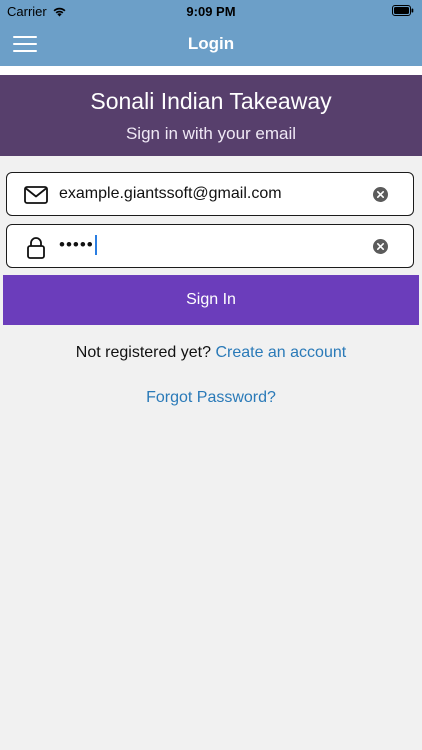  Describe the element at coordinates (36, 195) in the screenshot. I see `envelope-icon` at that location.